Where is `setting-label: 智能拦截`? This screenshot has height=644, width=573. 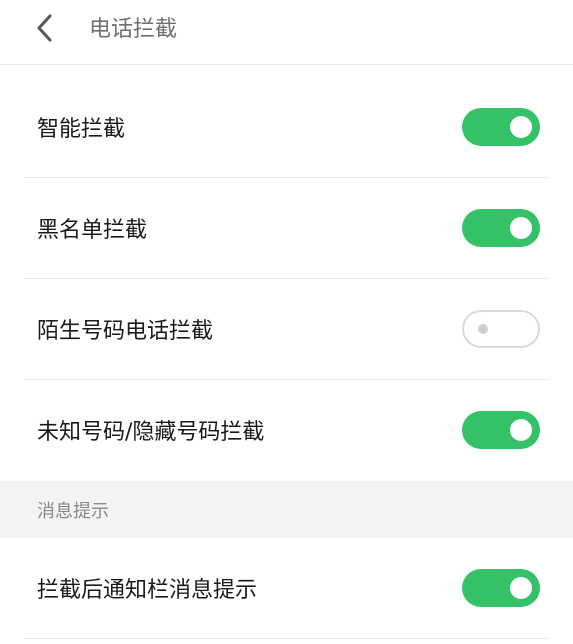
setting-label: 智能拦截 is located at coordinates (81, 129).